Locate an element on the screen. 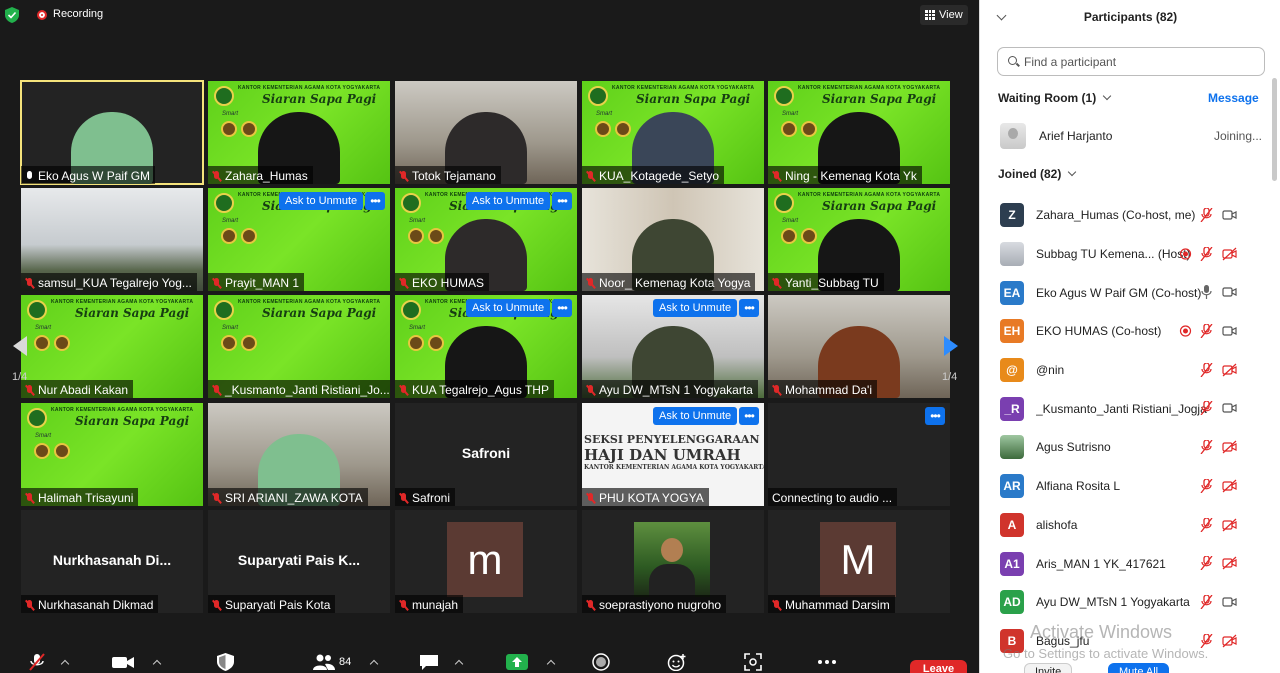 The image size is (1280, 673). security-button is located at coordinates (225, 662).